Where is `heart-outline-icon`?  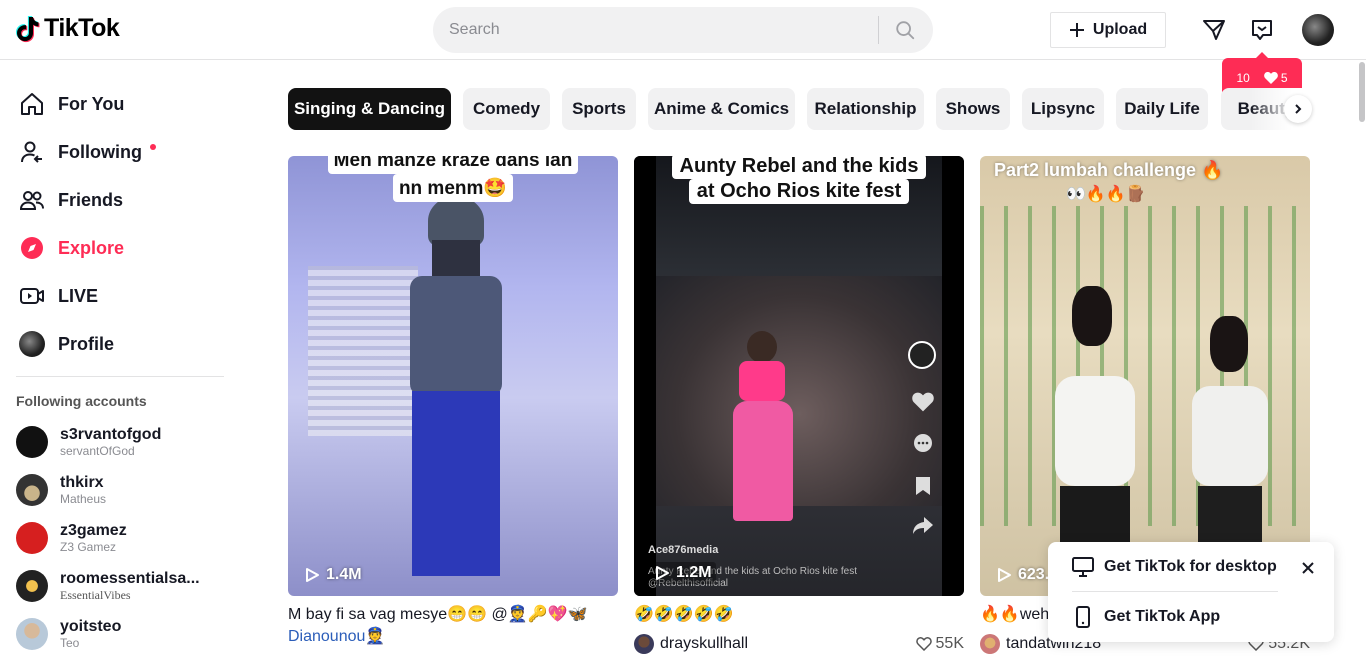 heart-outline-icon is located at coordinates (923, 644).